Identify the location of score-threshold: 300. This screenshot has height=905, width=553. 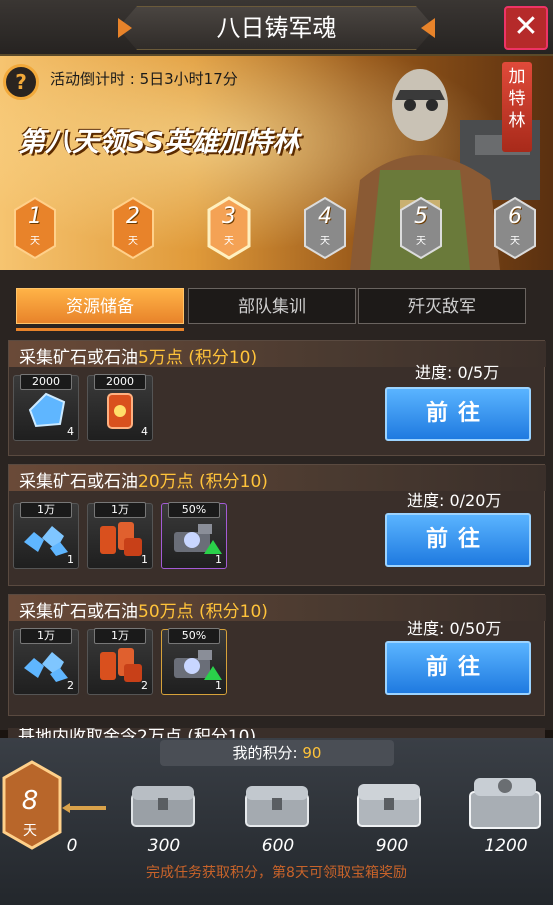
(164, 846).